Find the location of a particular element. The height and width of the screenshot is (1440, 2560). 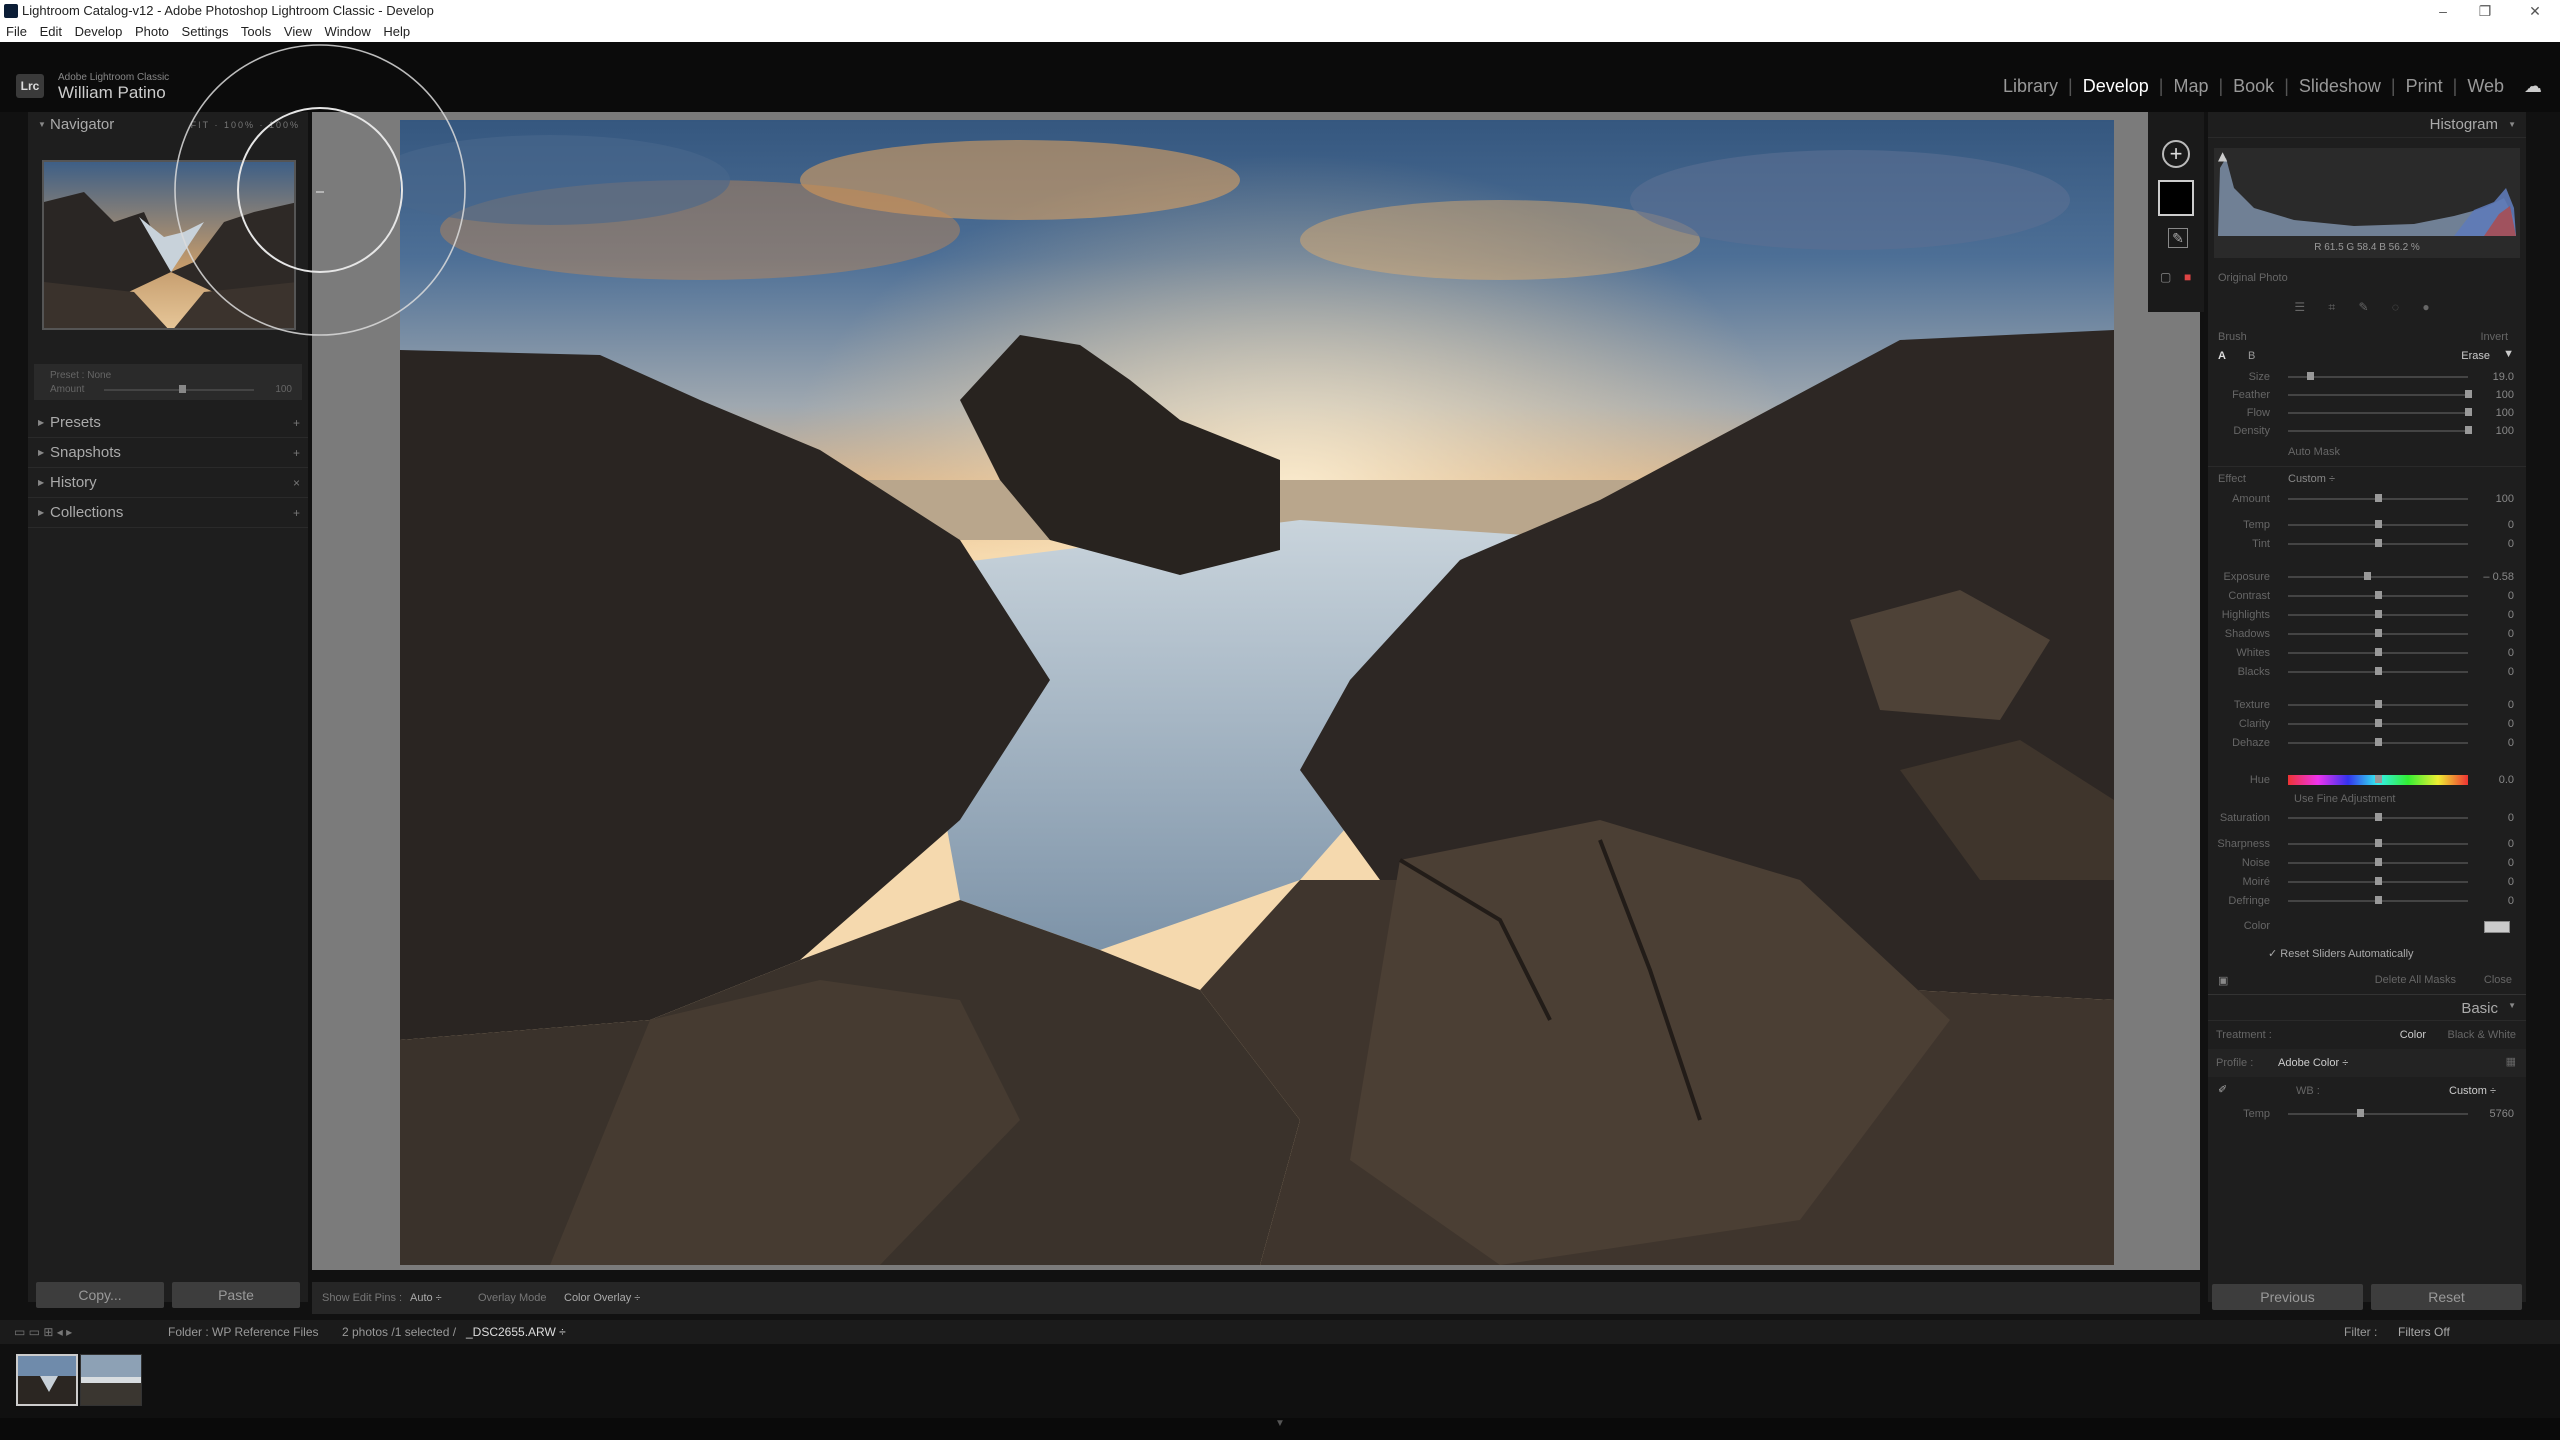

brush-size-track is located at coordinates (2378, 377).